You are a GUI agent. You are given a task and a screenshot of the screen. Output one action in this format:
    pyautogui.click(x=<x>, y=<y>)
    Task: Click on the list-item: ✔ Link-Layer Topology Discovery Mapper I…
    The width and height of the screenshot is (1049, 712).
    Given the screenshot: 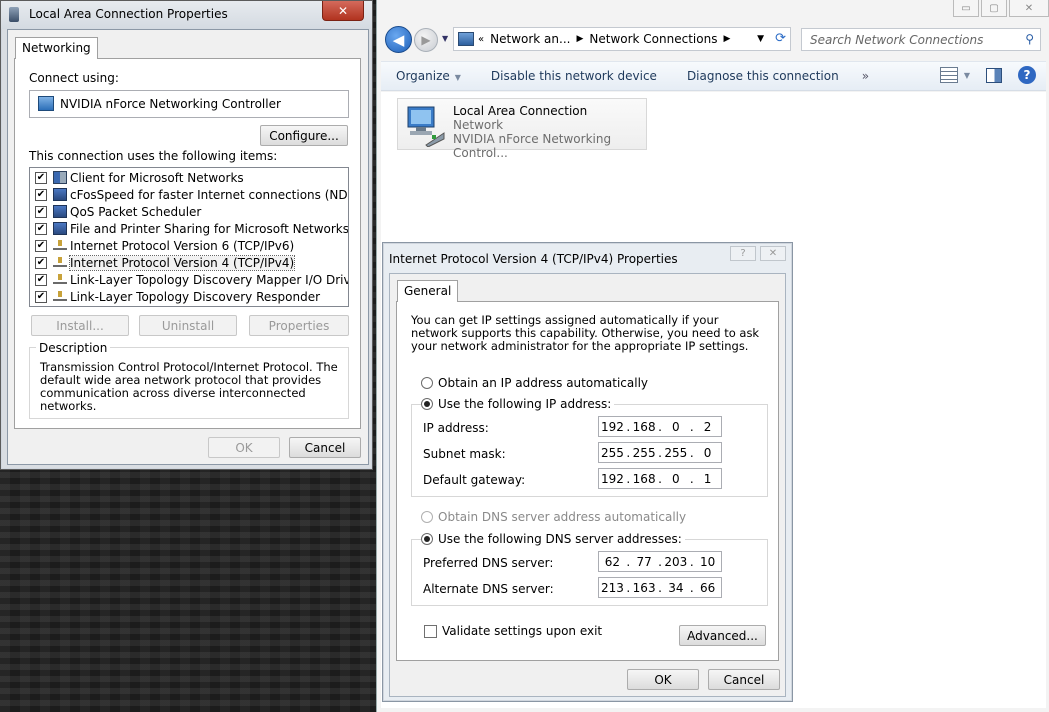 What is the action you would take?
    pyautogui.click(x=192, y=279)
    